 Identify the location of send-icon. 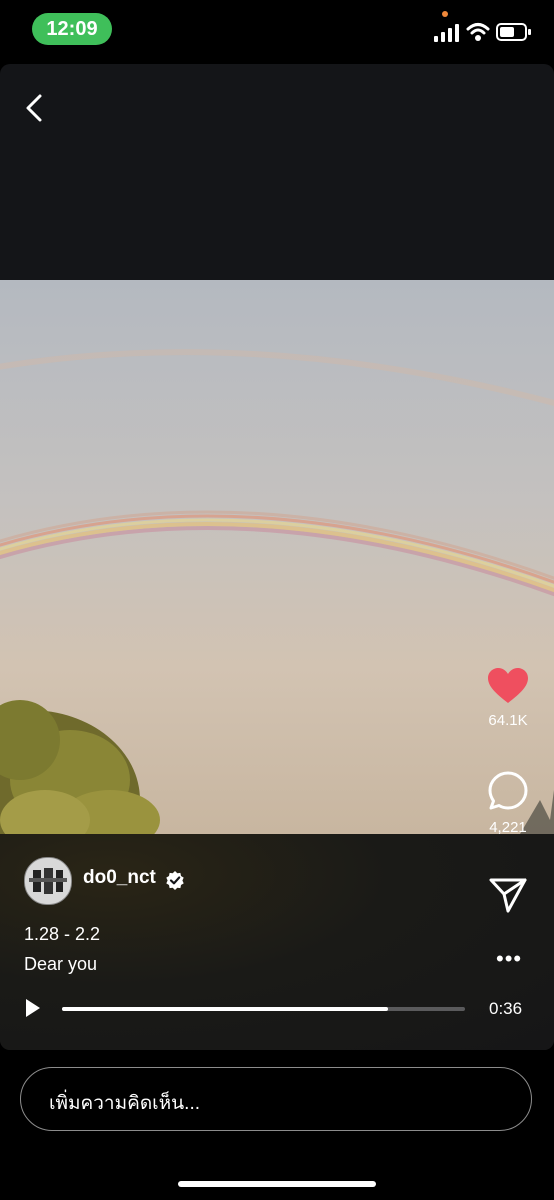
(508, 895).